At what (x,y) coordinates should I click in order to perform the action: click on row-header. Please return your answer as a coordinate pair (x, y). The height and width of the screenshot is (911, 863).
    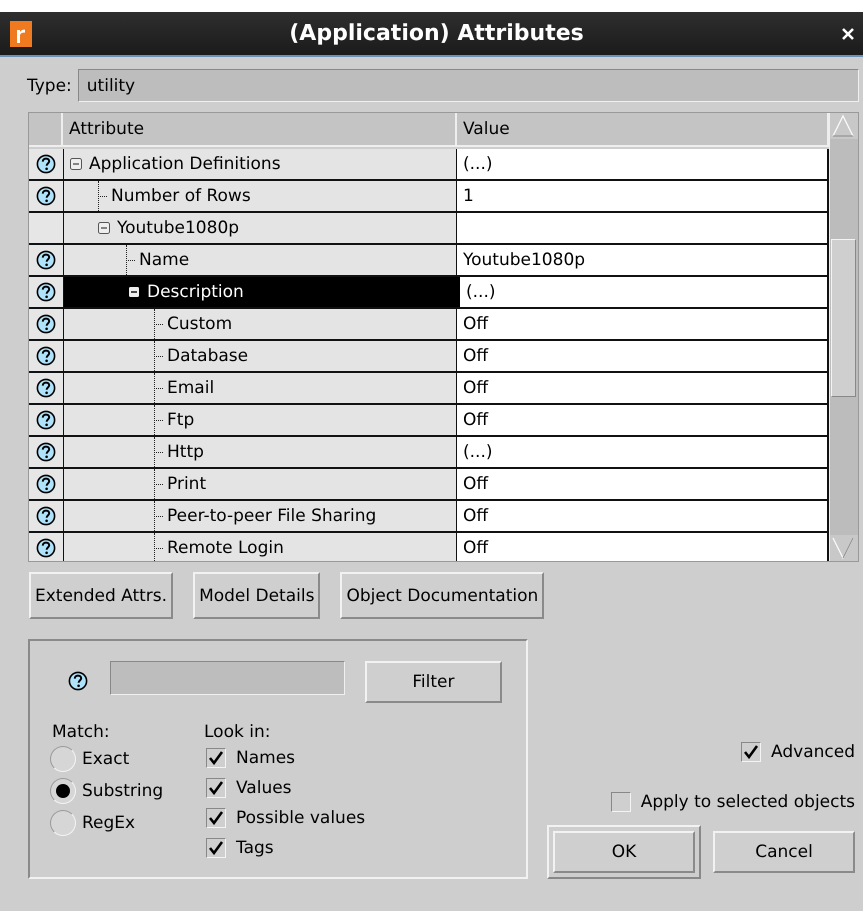
    Looking at the image, I should click on (46, 228).